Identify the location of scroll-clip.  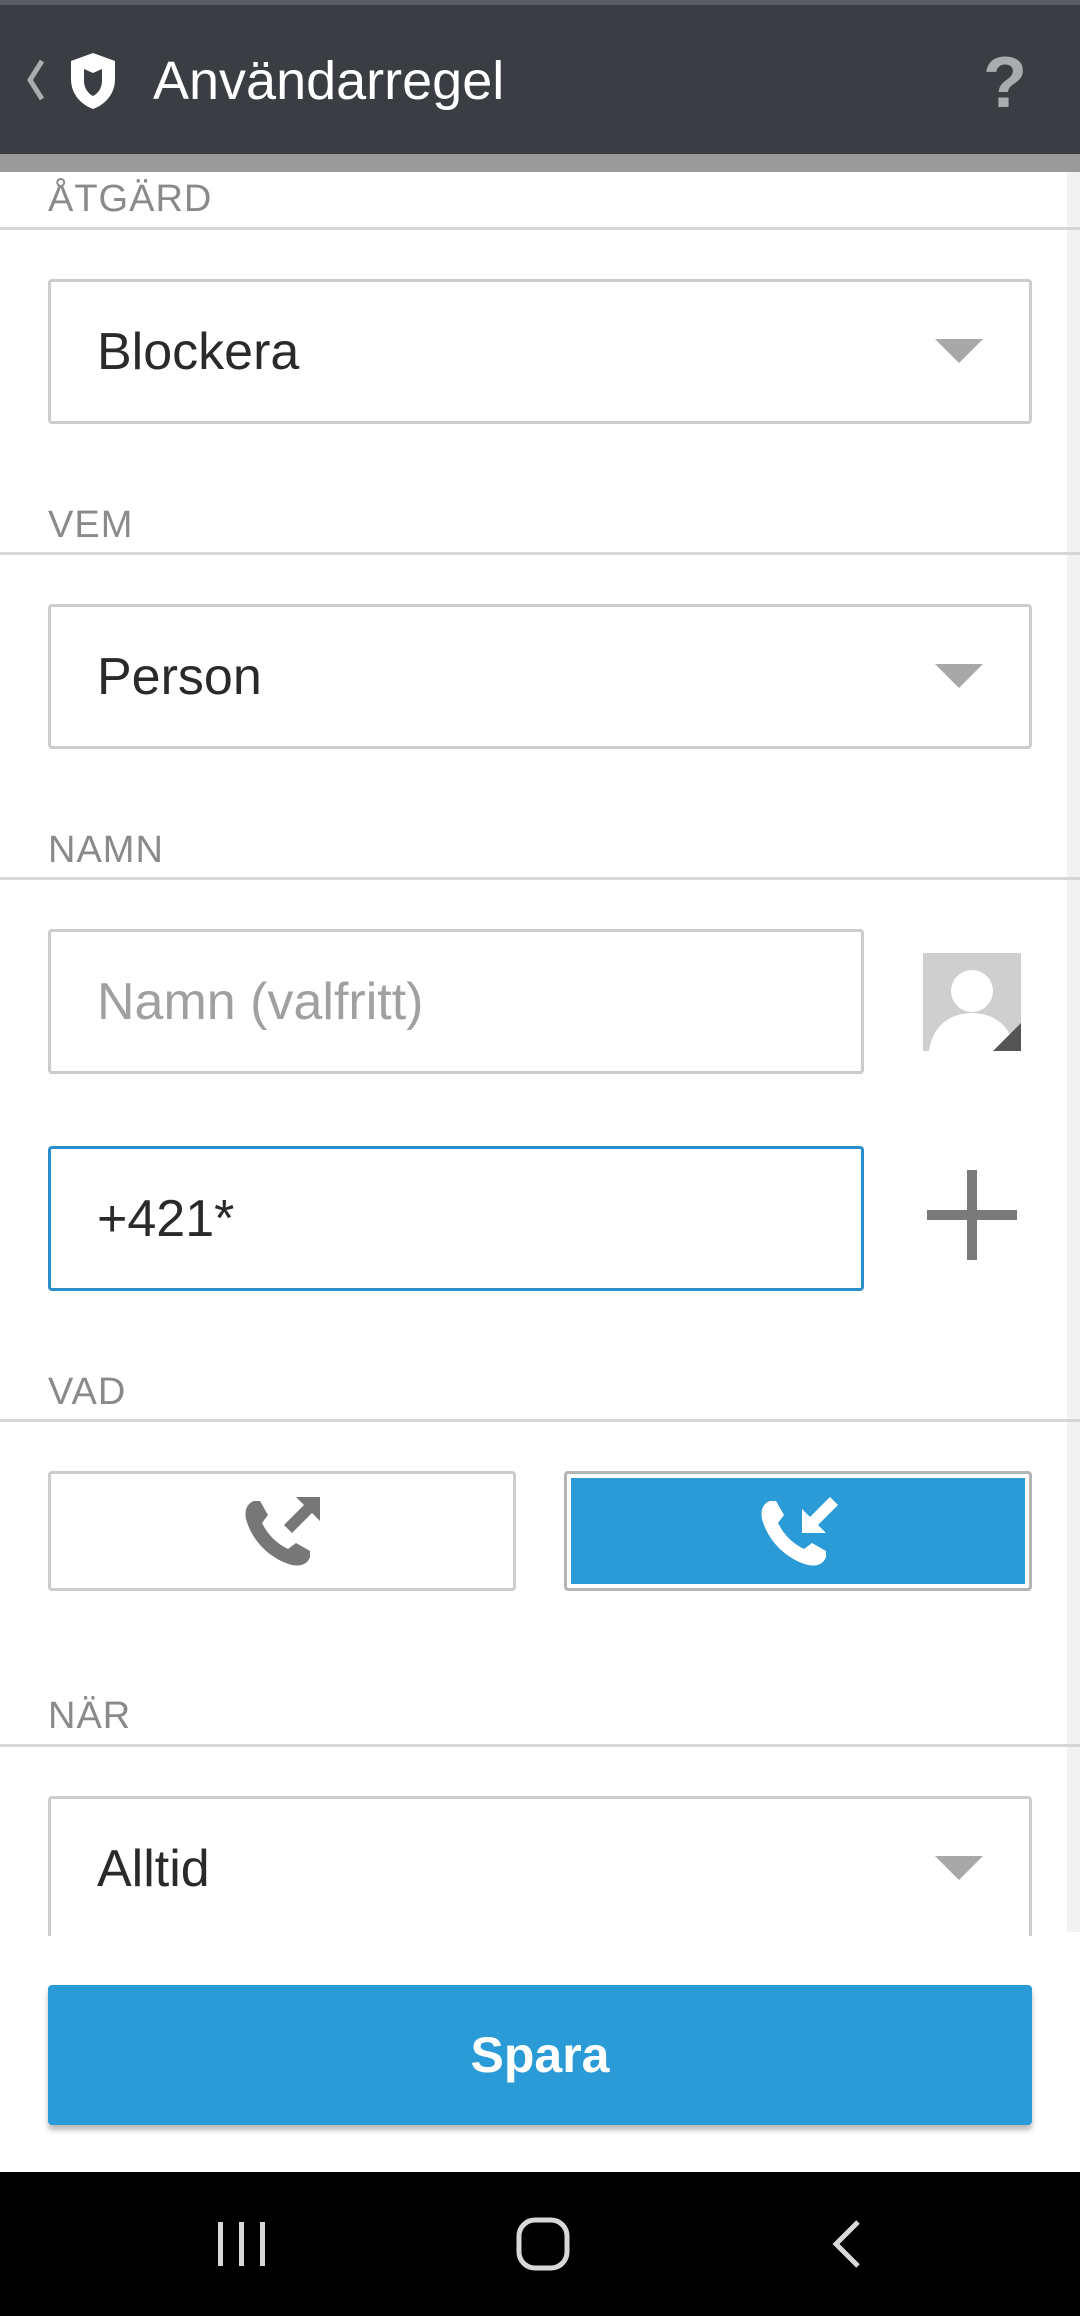
(540, 1956).